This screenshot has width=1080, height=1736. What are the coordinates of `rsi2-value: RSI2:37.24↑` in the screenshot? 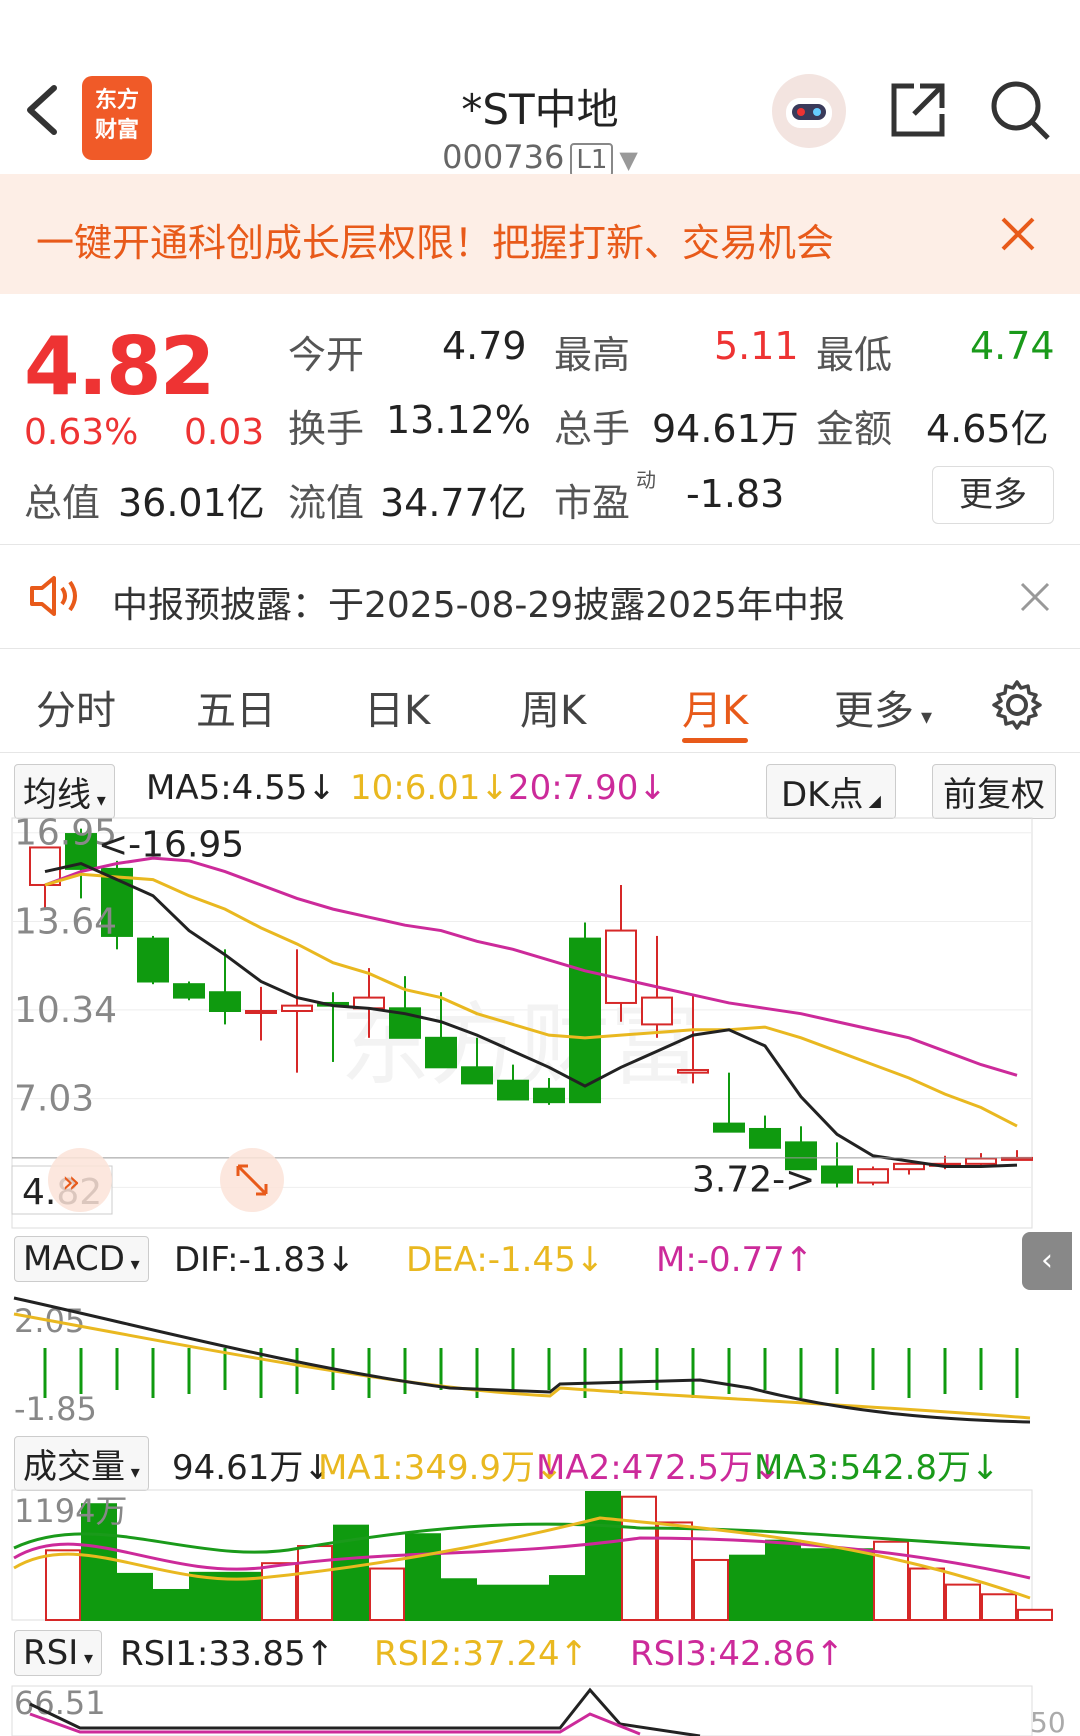 It's located at (481, 1654).